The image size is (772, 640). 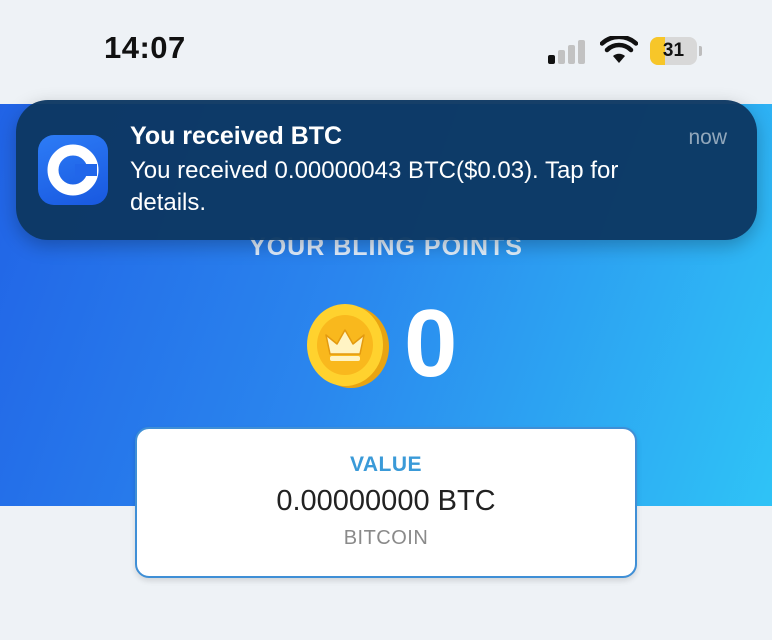 What do you see at coordinates (700, 51) in the screenshot?
I see `battery-cap` at bounding box center [700, 51].